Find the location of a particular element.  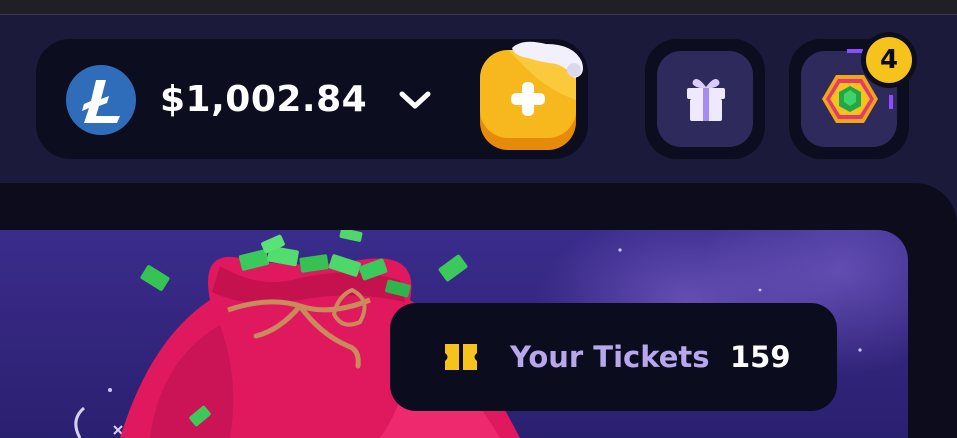

tickets-count: 159 is located at coordinates (760, 357).